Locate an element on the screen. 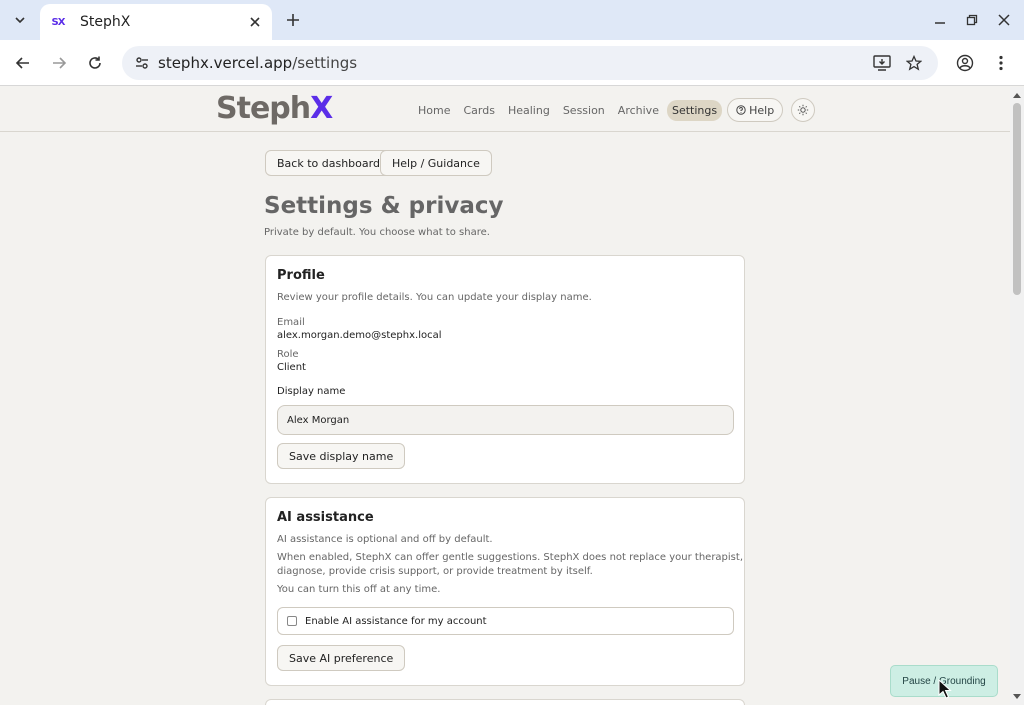  enable-ai-checkbox-label: Enable AI assistance for my account is located at coordinates (396, 621).